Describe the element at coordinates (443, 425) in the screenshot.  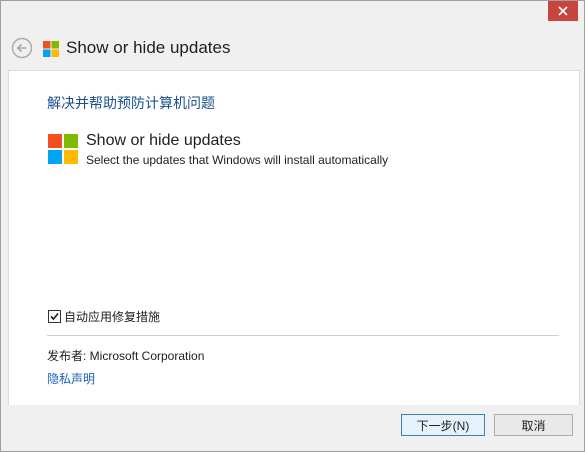
I see `next-button: 下一步(N)` at that location.